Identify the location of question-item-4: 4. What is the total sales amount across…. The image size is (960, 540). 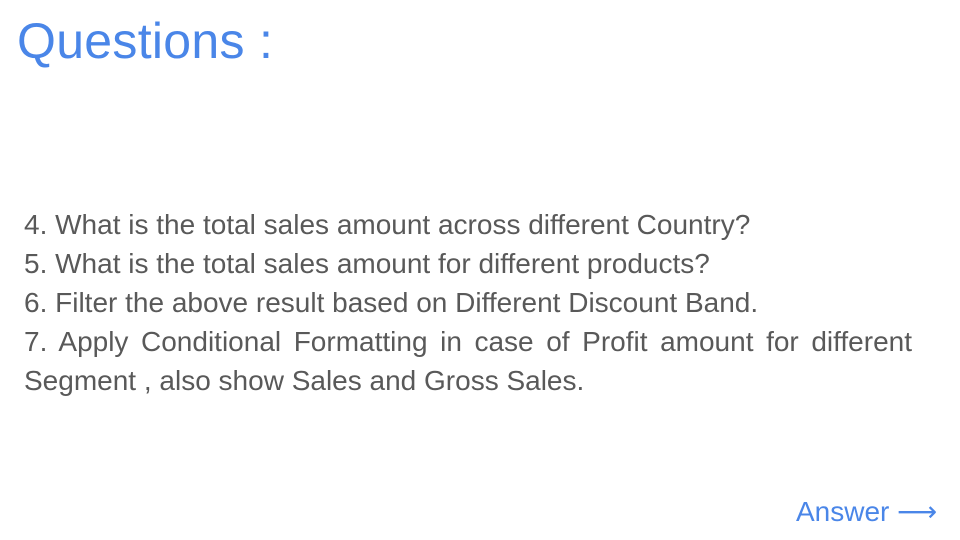
(387, 224).